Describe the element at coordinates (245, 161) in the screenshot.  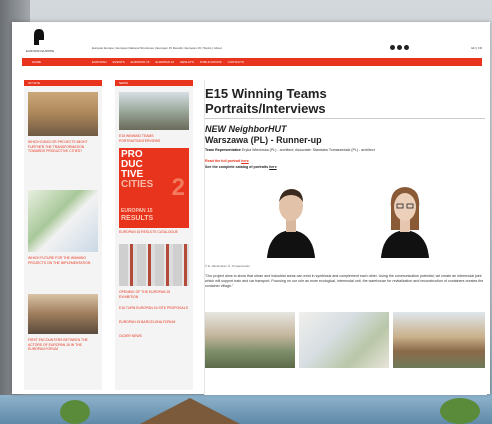
I see `read-portrait-link: here` at that location.